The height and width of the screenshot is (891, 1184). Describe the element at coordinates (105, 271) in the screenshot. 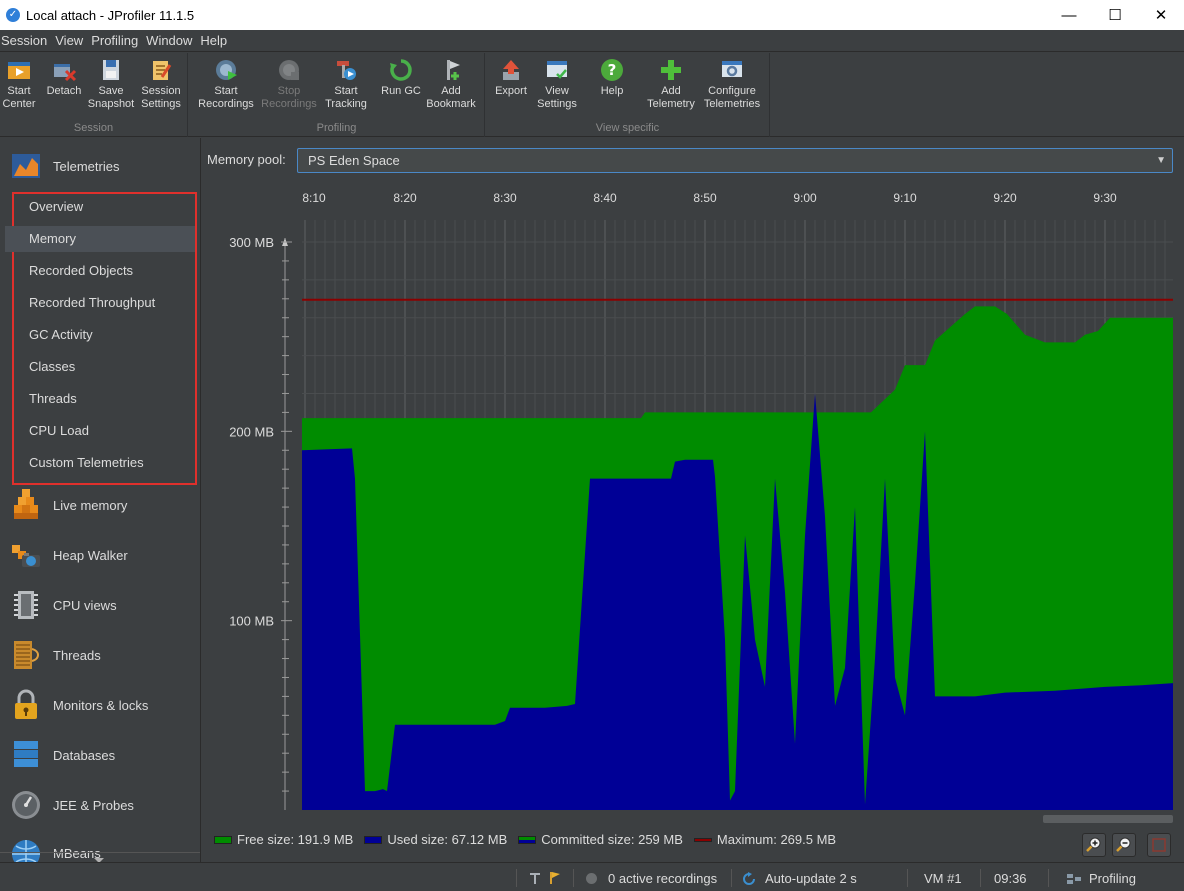

I see `subnav-recorded-objects: Recorded Objects` at that location.